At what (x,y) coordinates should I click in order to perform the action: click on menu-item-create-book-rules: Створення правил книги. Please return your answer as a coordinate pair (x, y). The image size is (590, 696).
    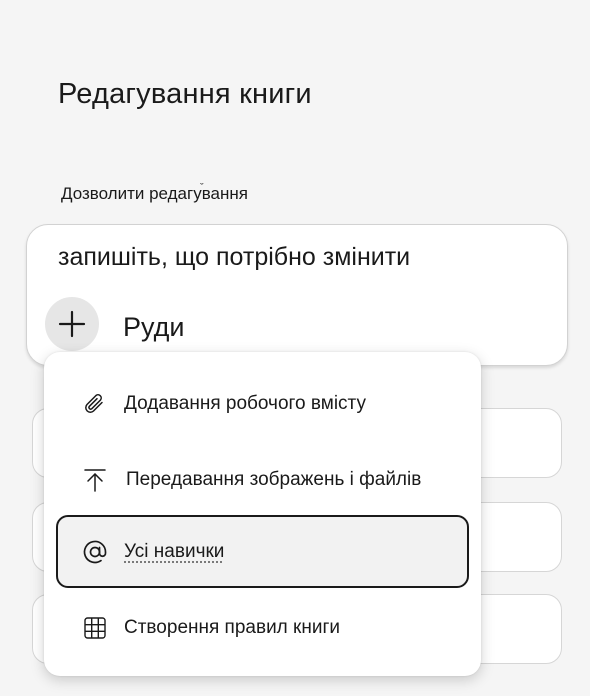
    Looking at the image, I should click on (262, 628).